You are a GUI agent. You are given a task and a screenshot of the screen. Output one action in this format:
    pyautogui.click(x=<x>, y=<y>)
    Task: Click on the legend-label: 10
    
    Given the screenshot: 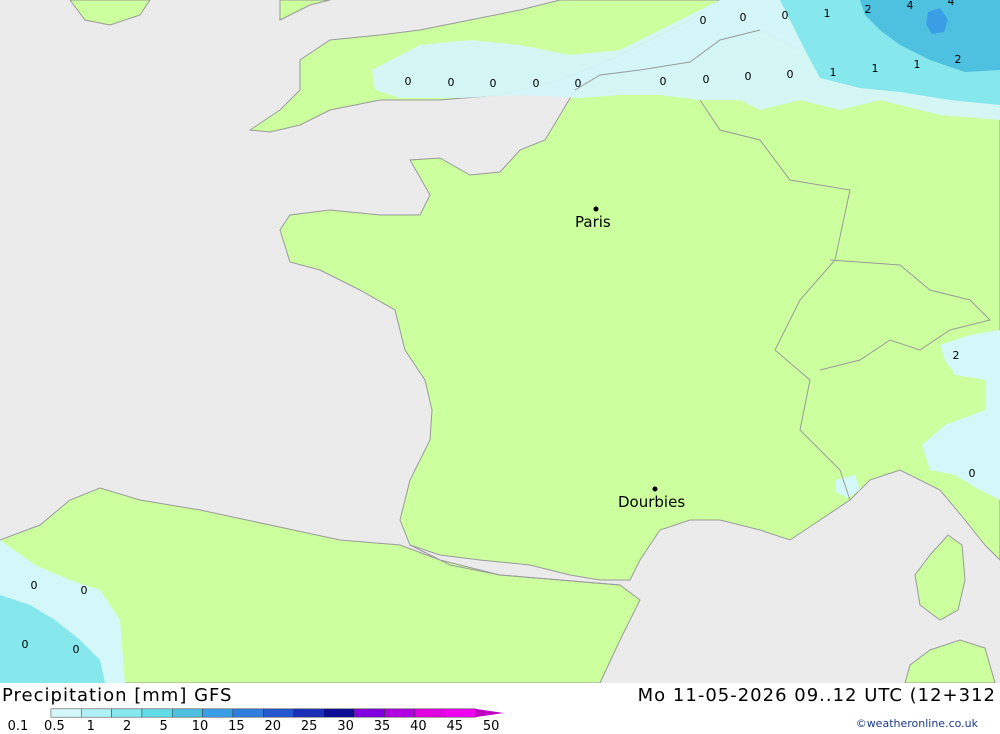 What is the action you would take?
    pyautogui.click(x=200, y=726)
    